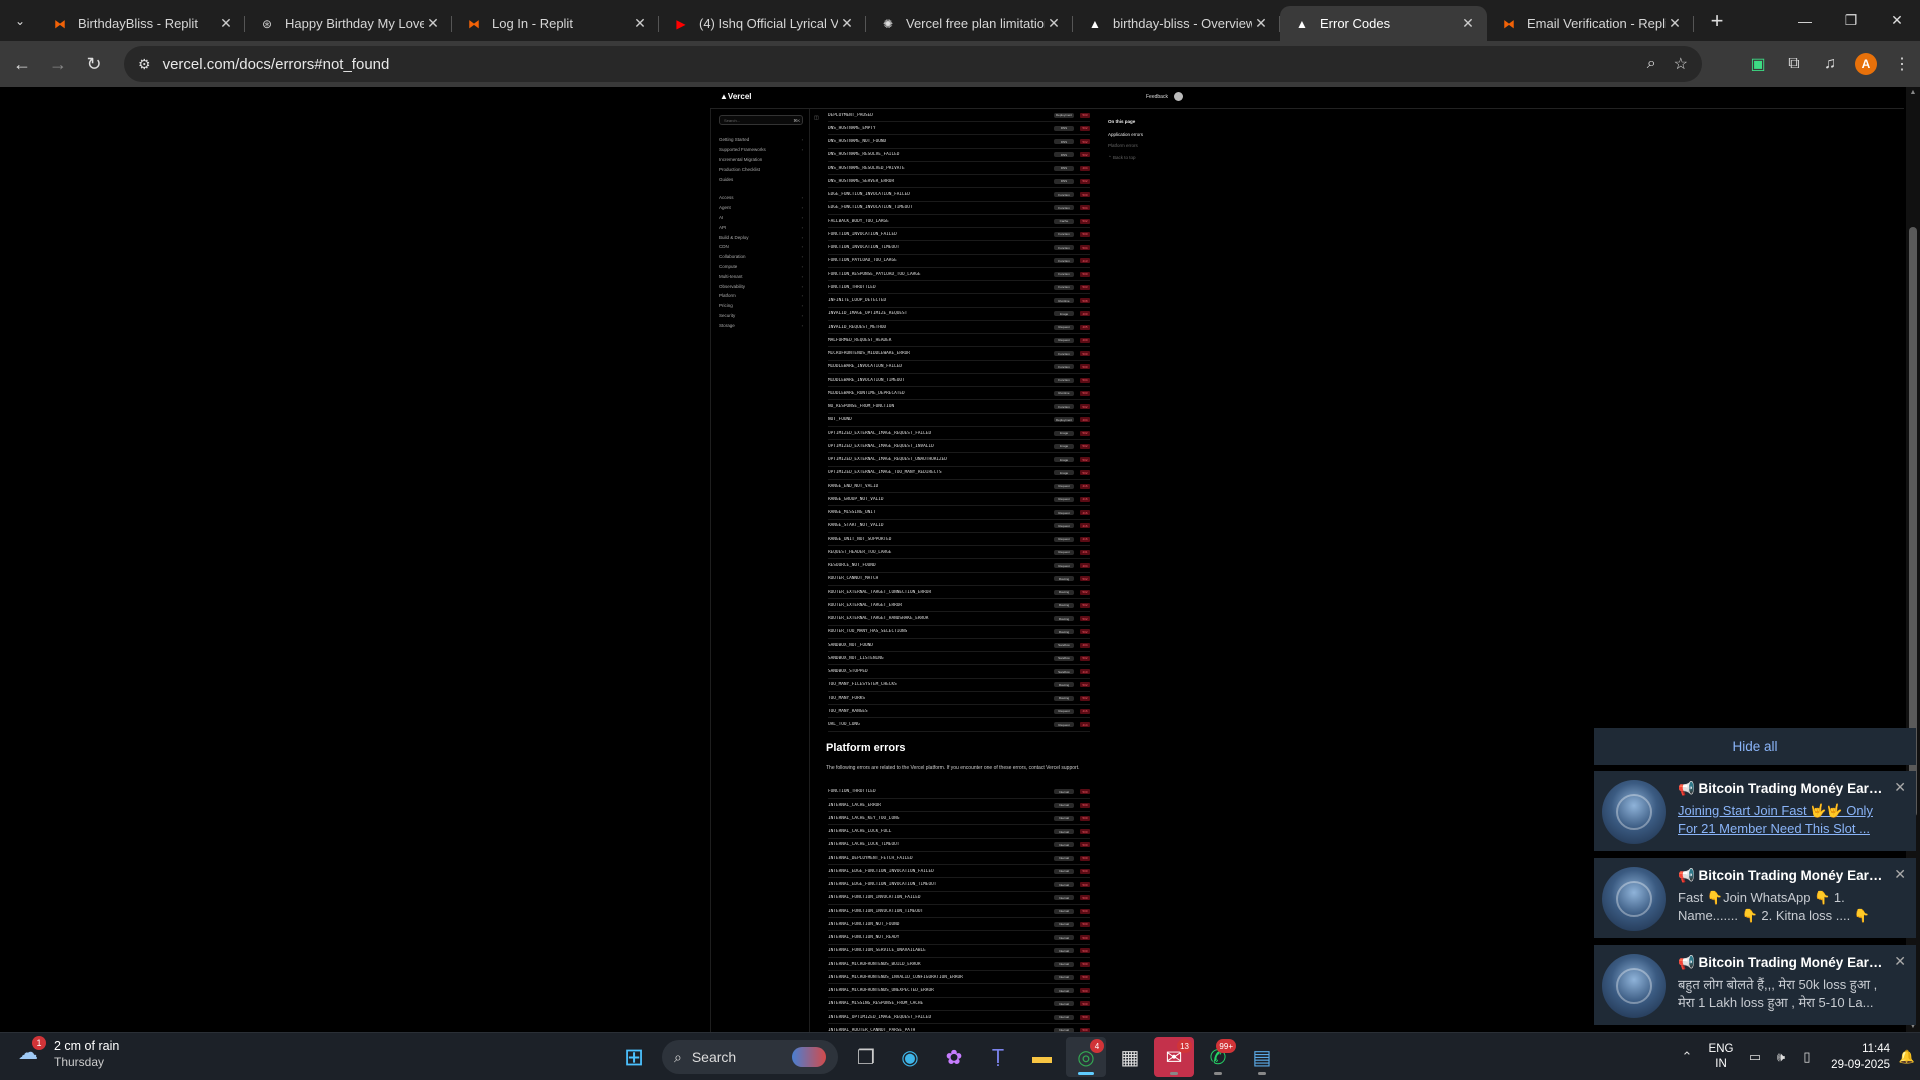 This screenshot has width=1920, height=1080. I want to click on new-tab-button: +, so click(1717, 21).